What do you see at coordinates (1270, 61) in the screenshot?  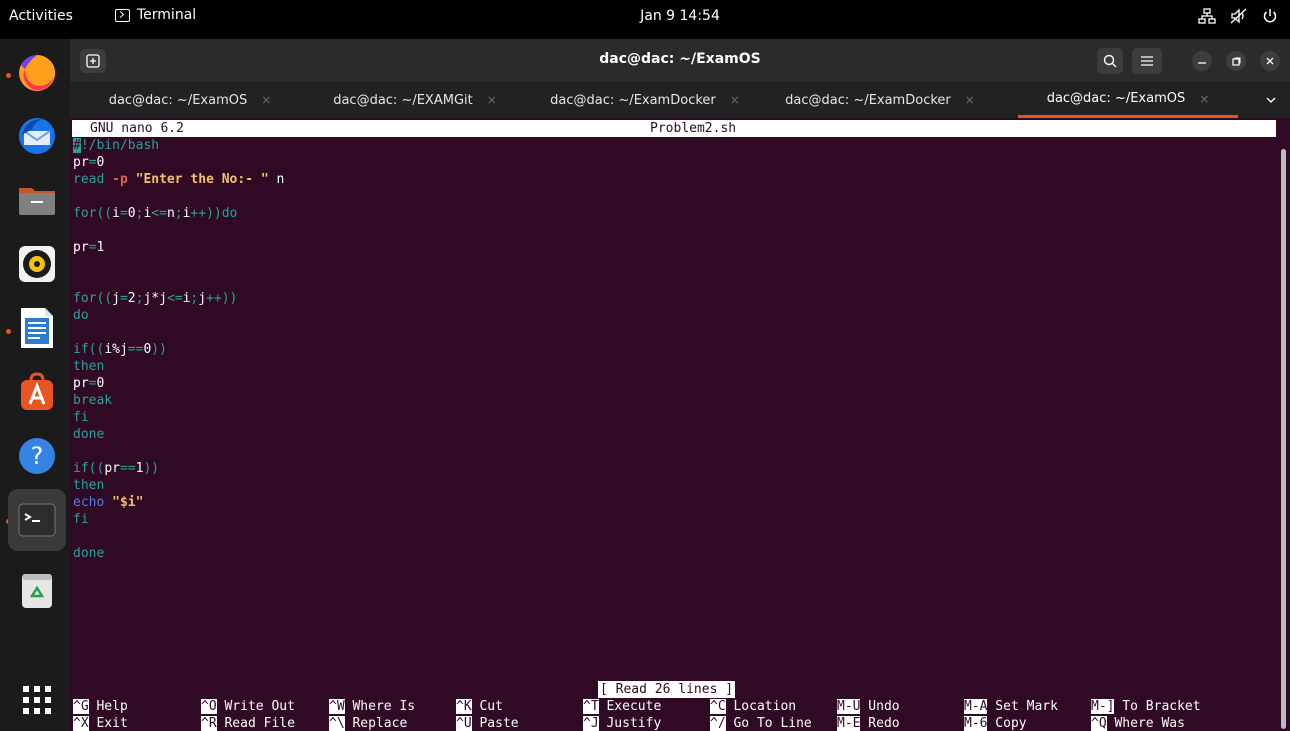 I see `close-button` at bounding box center [1270, 61].